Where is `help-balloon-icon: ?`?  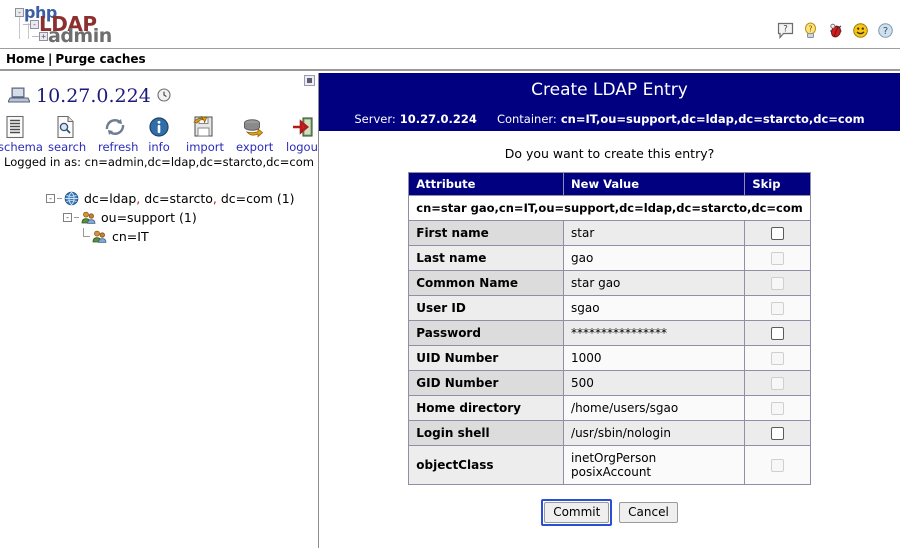 help-balloon-icon: ? is located at coordinates (785, 30).